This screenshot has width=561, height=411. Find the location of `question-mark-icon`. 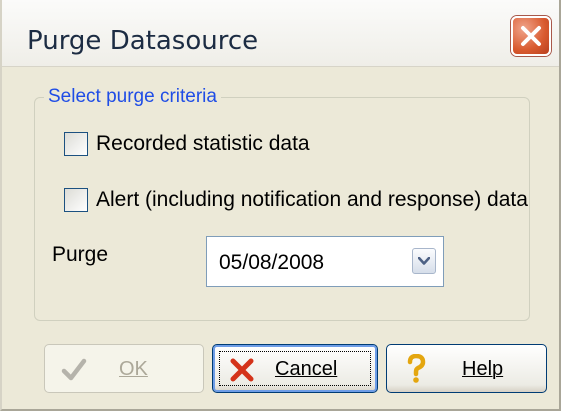

question-mark-icon is located at coordinates (416, 368).